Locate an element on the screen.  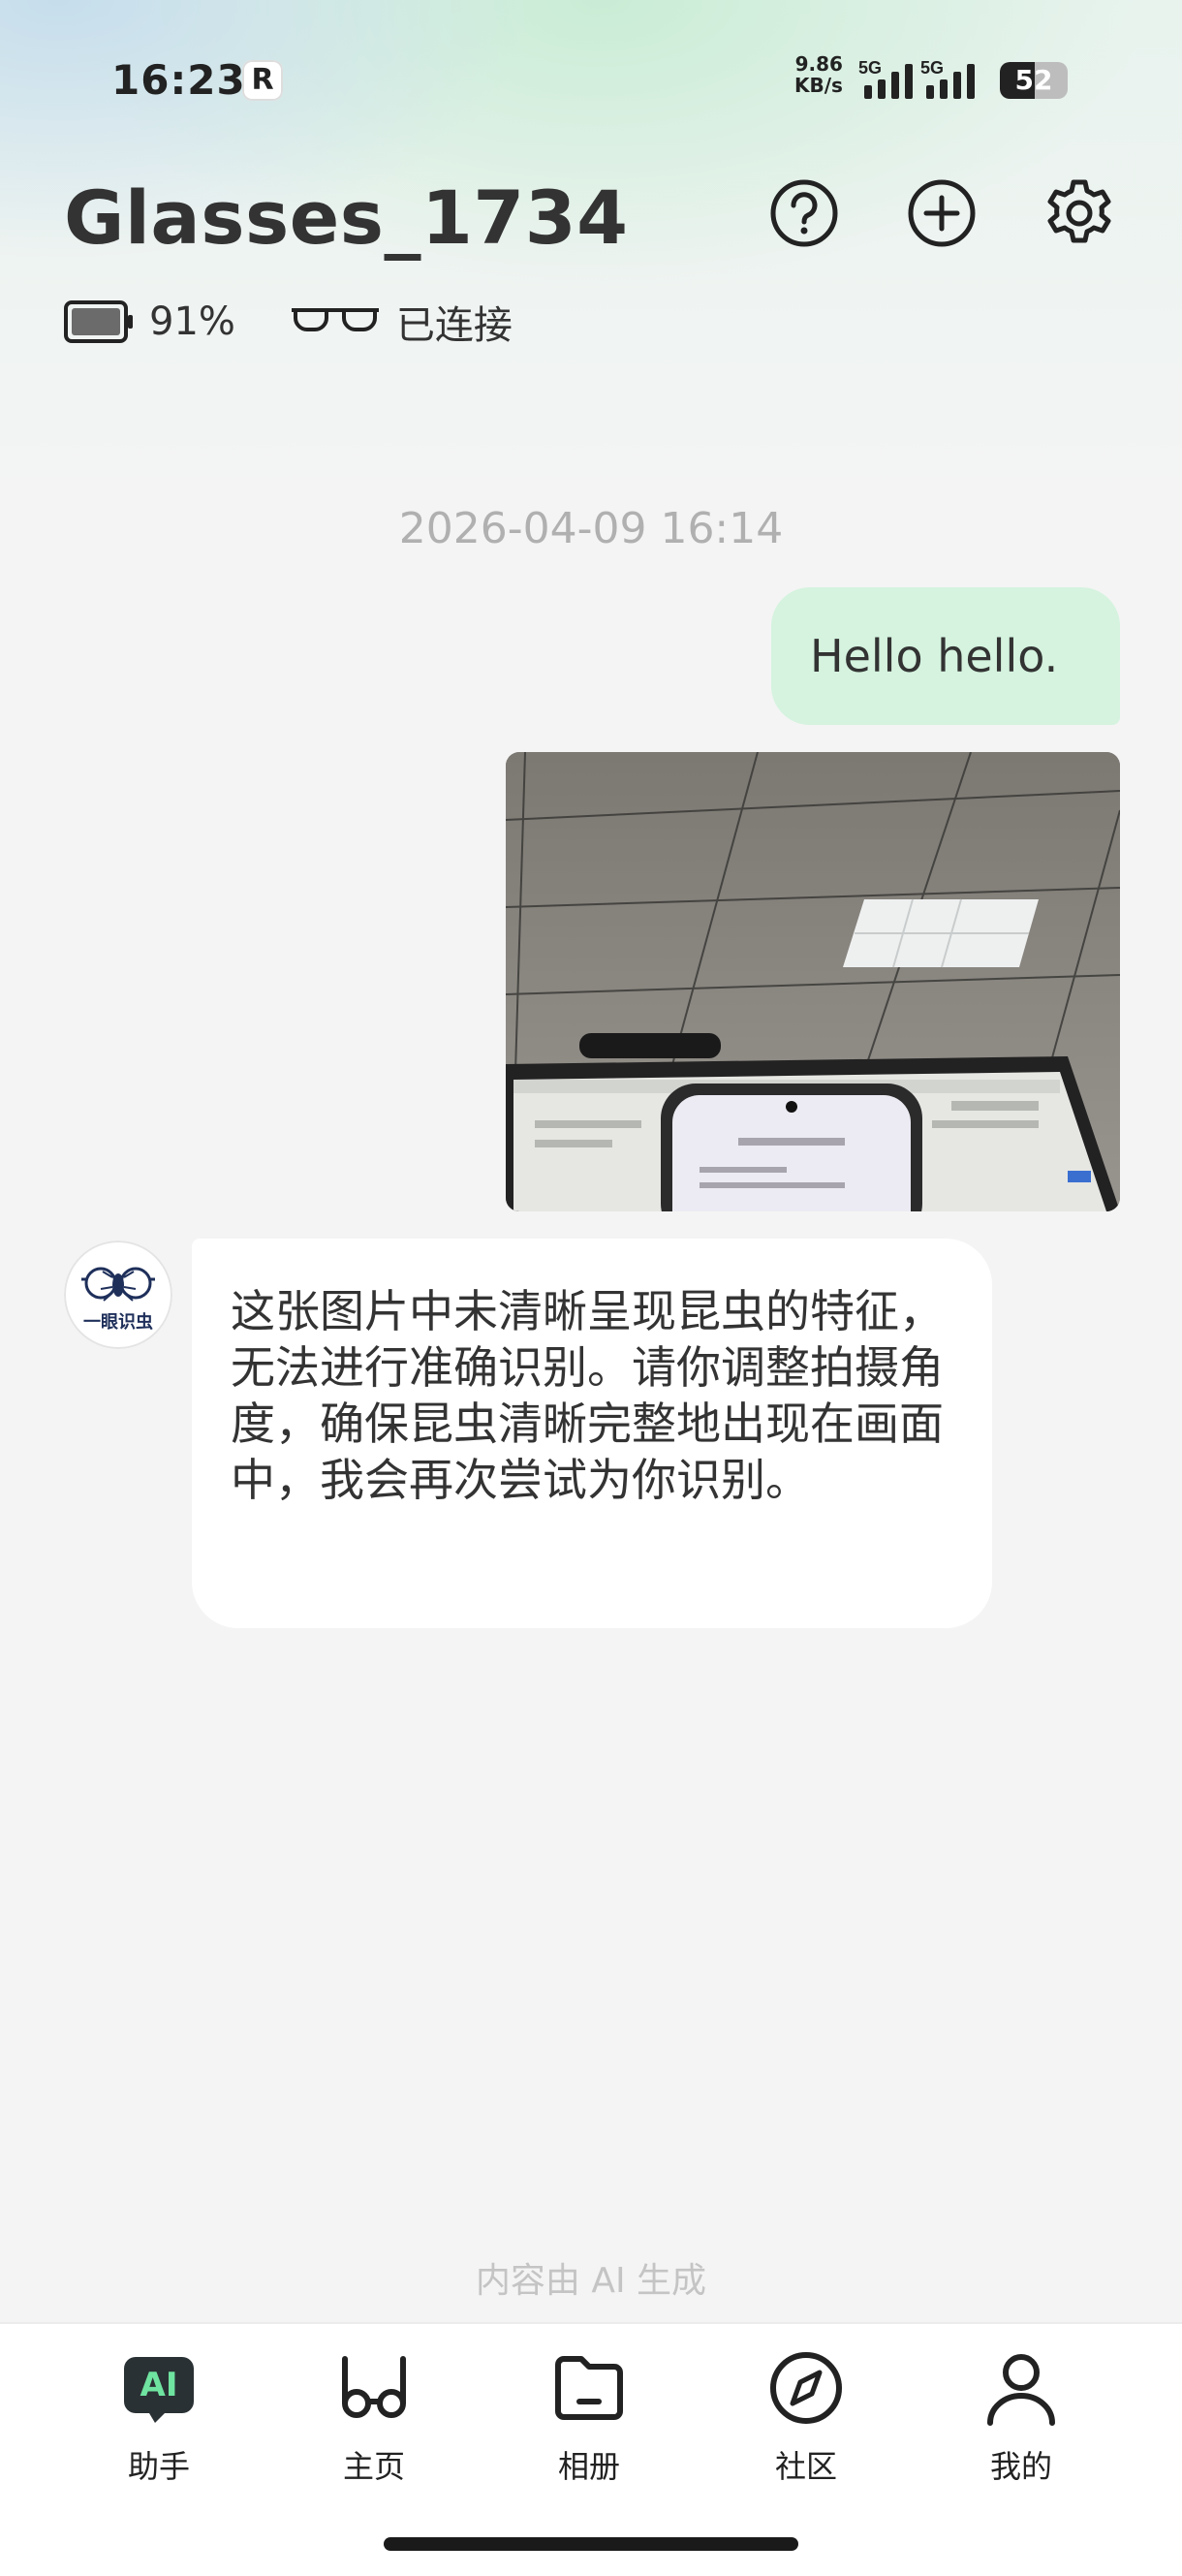
tab-assistant: AI 助手 is located at coordinates (158, 2422).